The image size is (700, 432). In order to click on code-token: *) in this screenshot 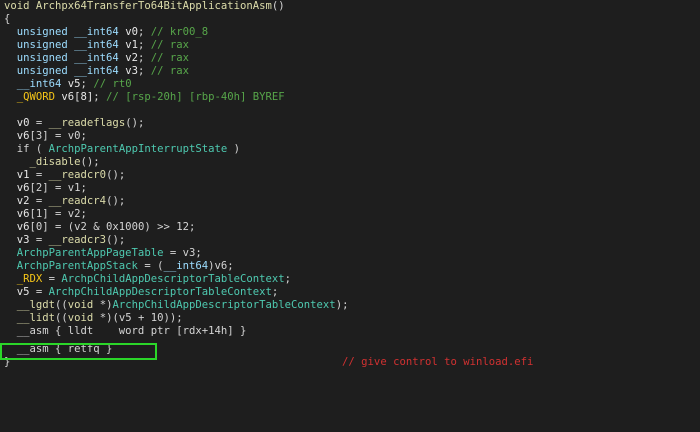, I will do `click(103, 305)`.